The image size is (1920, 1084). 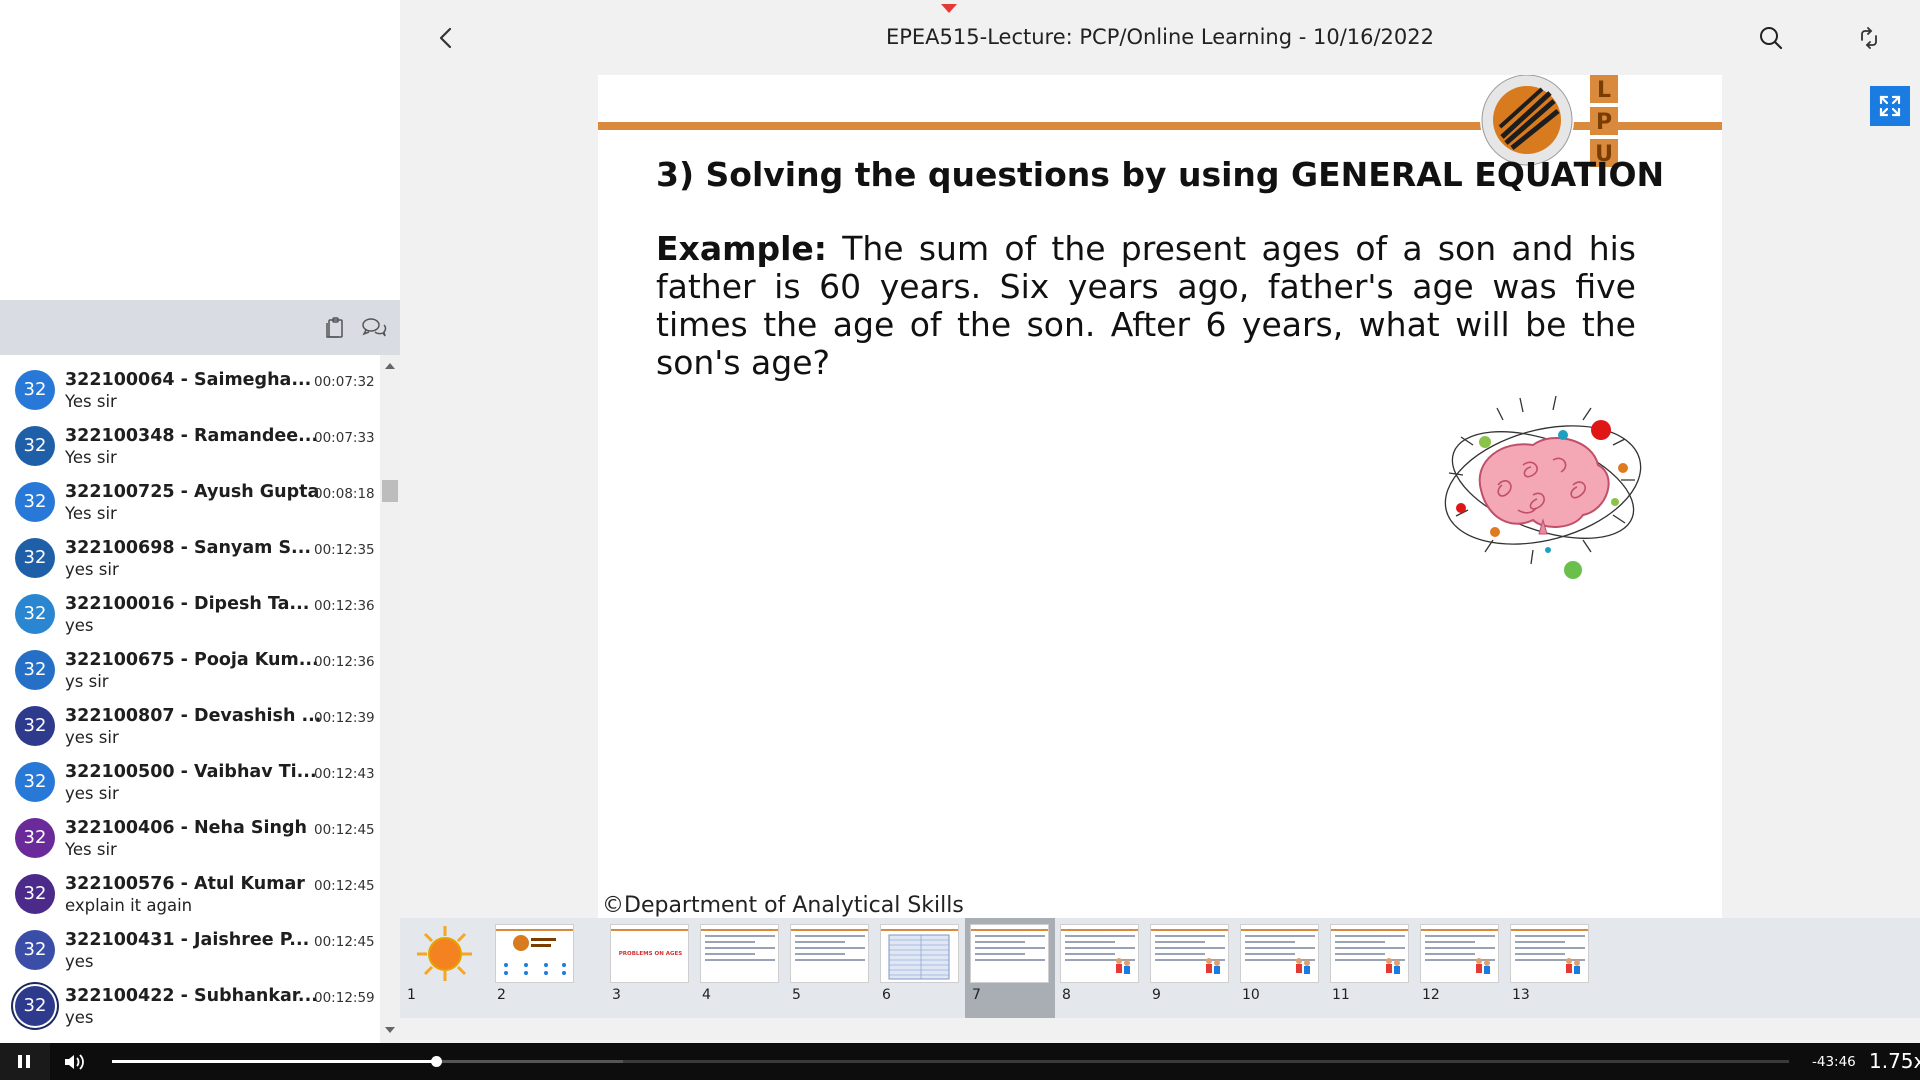 I want to click on slide-footer: ©Department of Analytical Skills, so click(x=783, y=905).